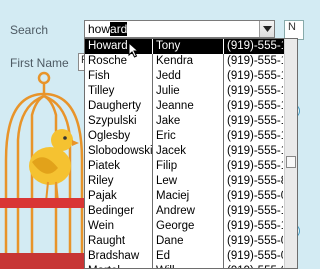  I want to click on list-row: SlobodowskiJacek(919)-555-10, so click(191, 151).